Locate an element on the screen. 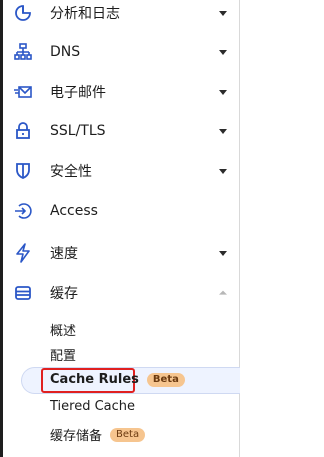 The height and width of the screenshot is (457, 324). submenu-item-tiered-cache: Tiered Cache is located at coordinates (92, 406).